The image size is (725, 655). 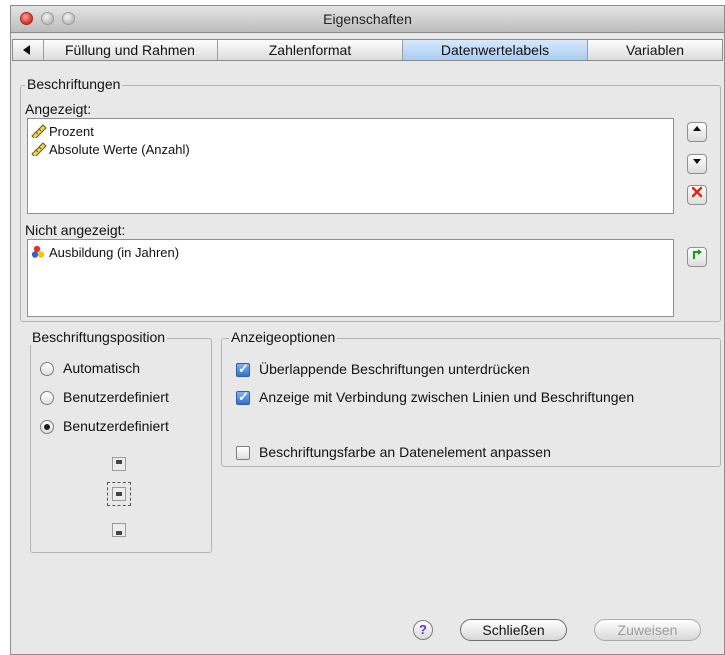 I want to click on window-title: Eigenschaften, so click(x=367, y=19).